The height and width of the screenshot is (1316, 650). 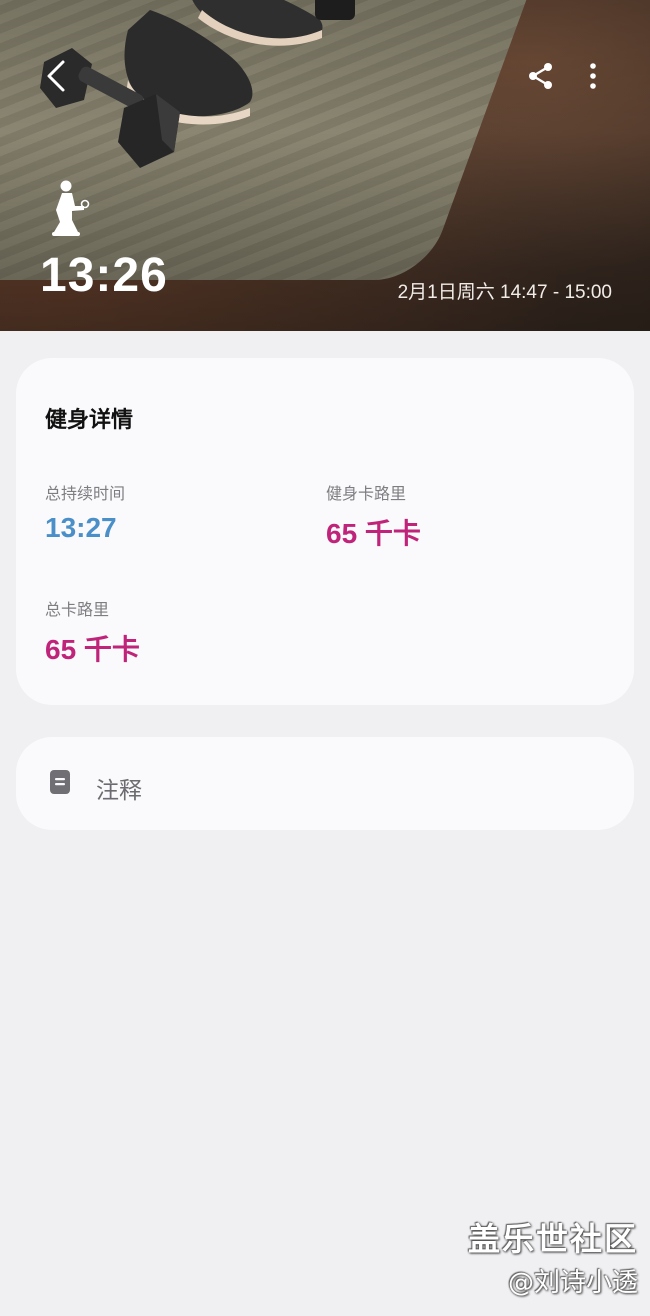 I want to click on watermark-community: 盖乐世社区, so click(x=552, y=1239).